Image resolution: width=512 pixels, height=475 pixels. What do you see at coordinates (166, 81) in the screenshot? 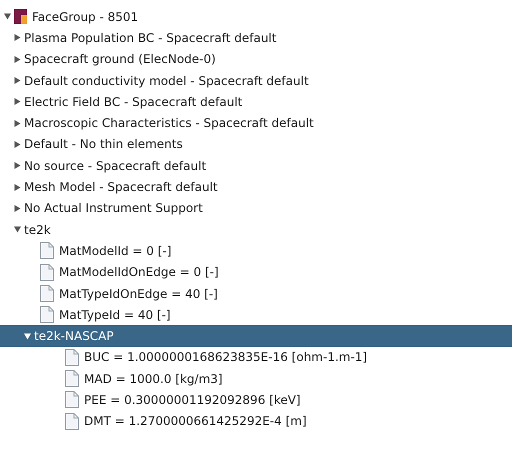
I see `tree-node-label: Default conductivity model - Spacecraft default` at bounding box center [166, 81].